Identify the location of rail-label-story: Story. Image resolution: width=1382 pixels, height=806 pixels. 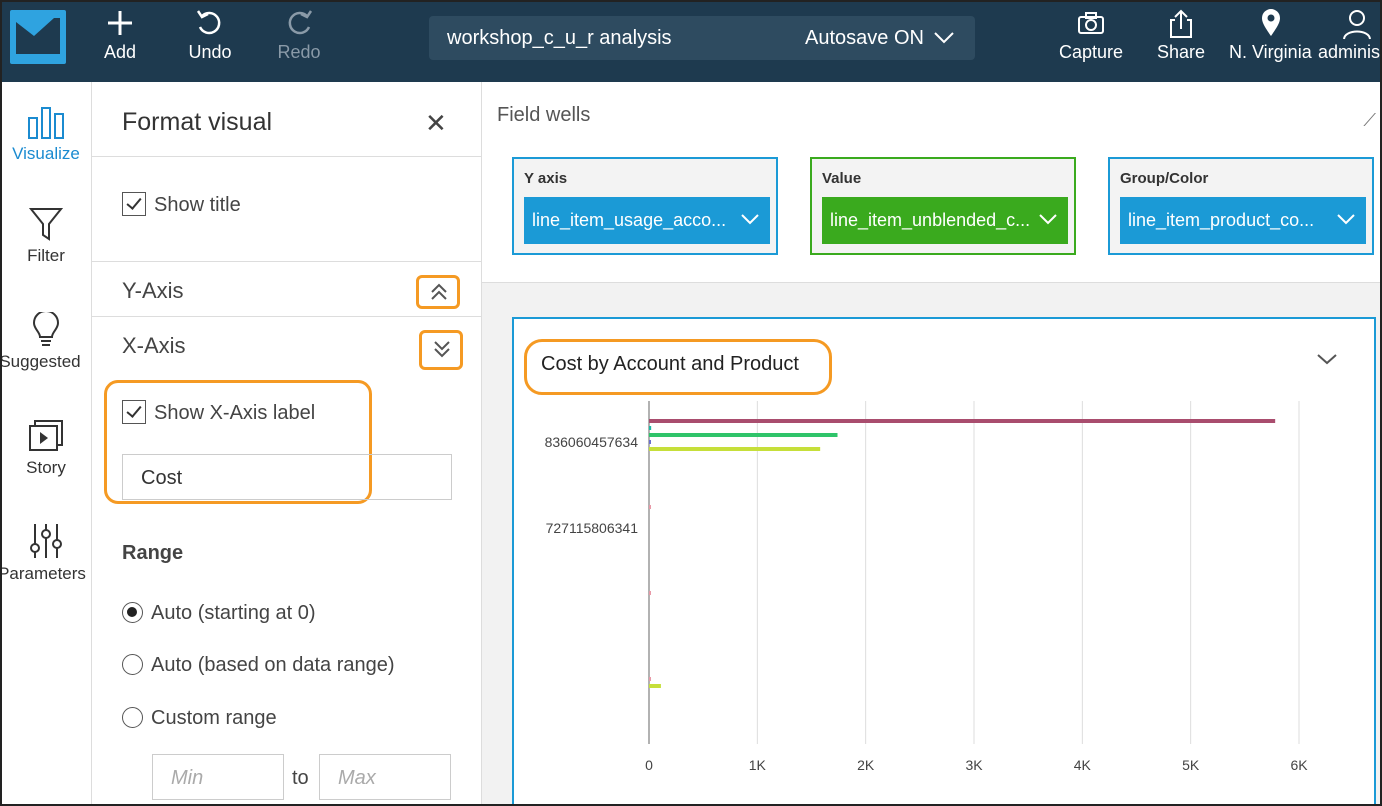
(46, 467).